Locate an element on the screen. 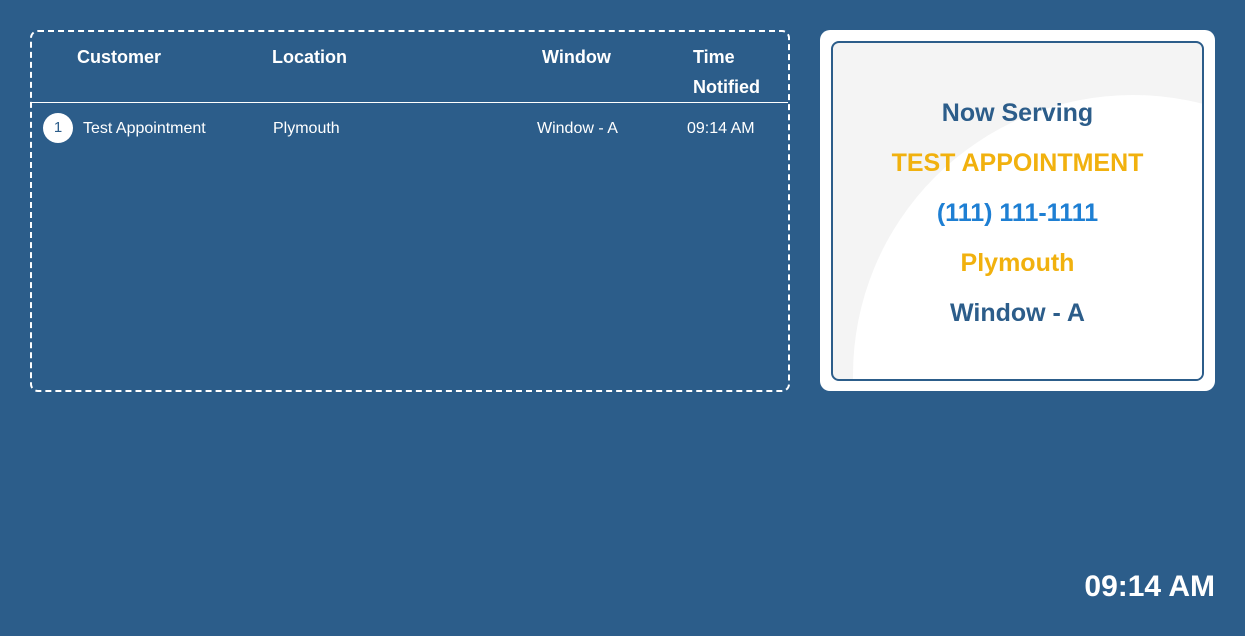 The image size is (1245, 636). queue-position-badge: 1 is located at coordinates (58, 128).